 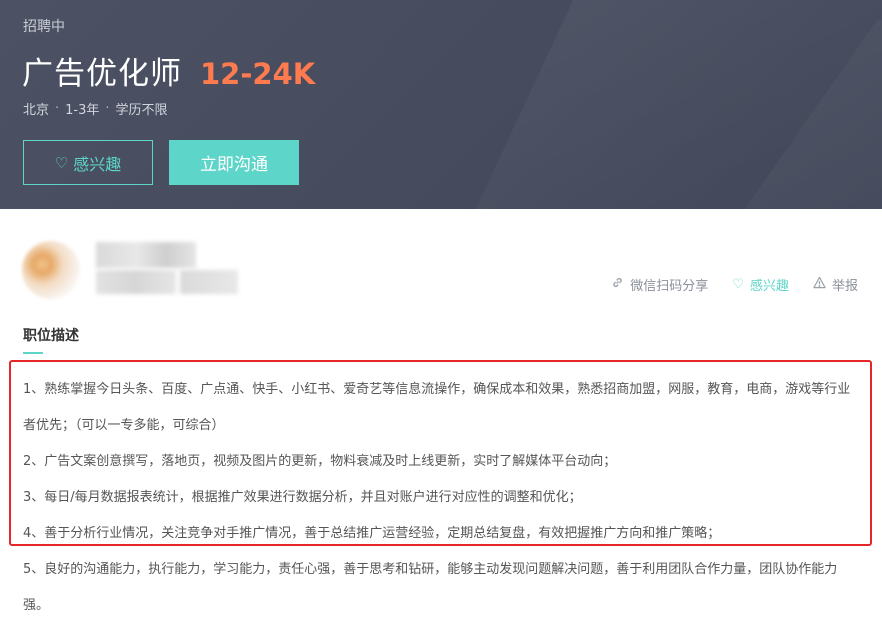 I want to click on link-icon, so click(x=617, y=284).